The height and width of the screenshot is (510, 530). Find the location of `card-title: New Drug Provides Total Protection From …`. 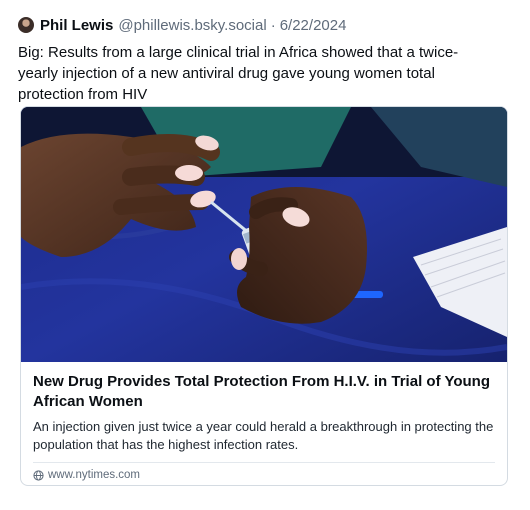

card-title: New Drug Provides Total Protection From … is located at coordinates (264, 392).